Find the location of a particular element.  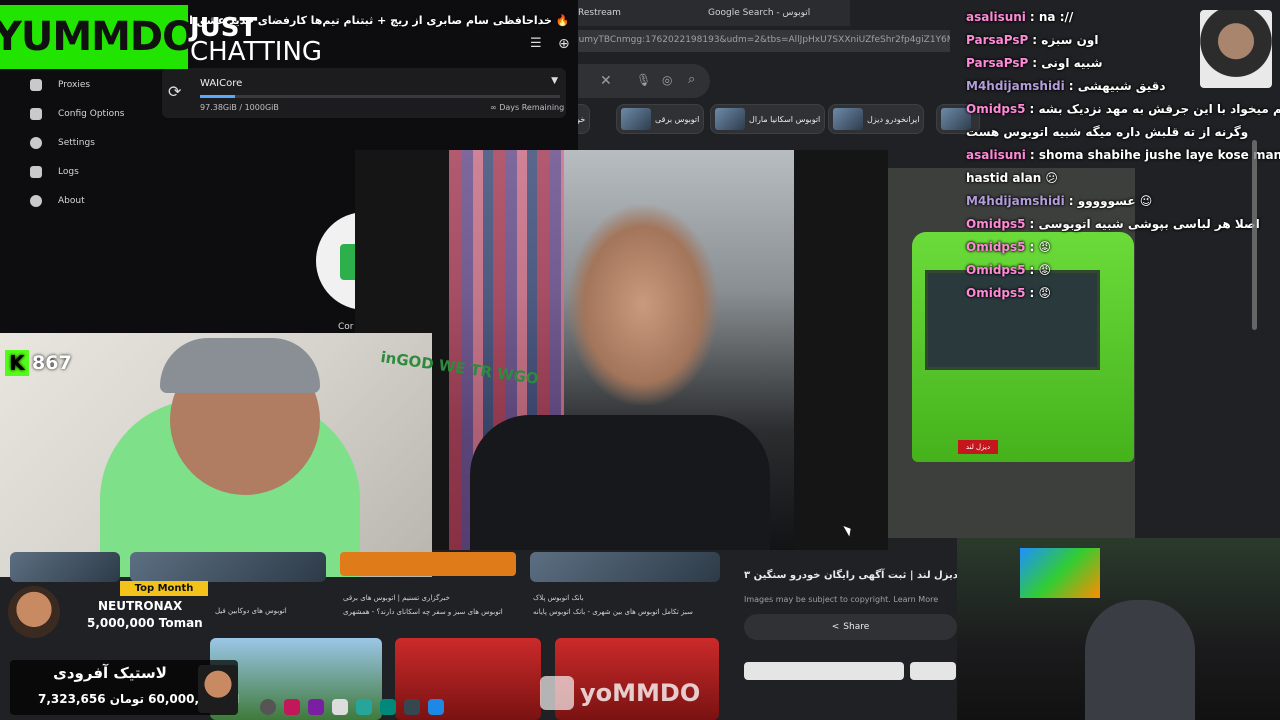

sidebar-item-settings: Settings is located at coordinates (95, 142).